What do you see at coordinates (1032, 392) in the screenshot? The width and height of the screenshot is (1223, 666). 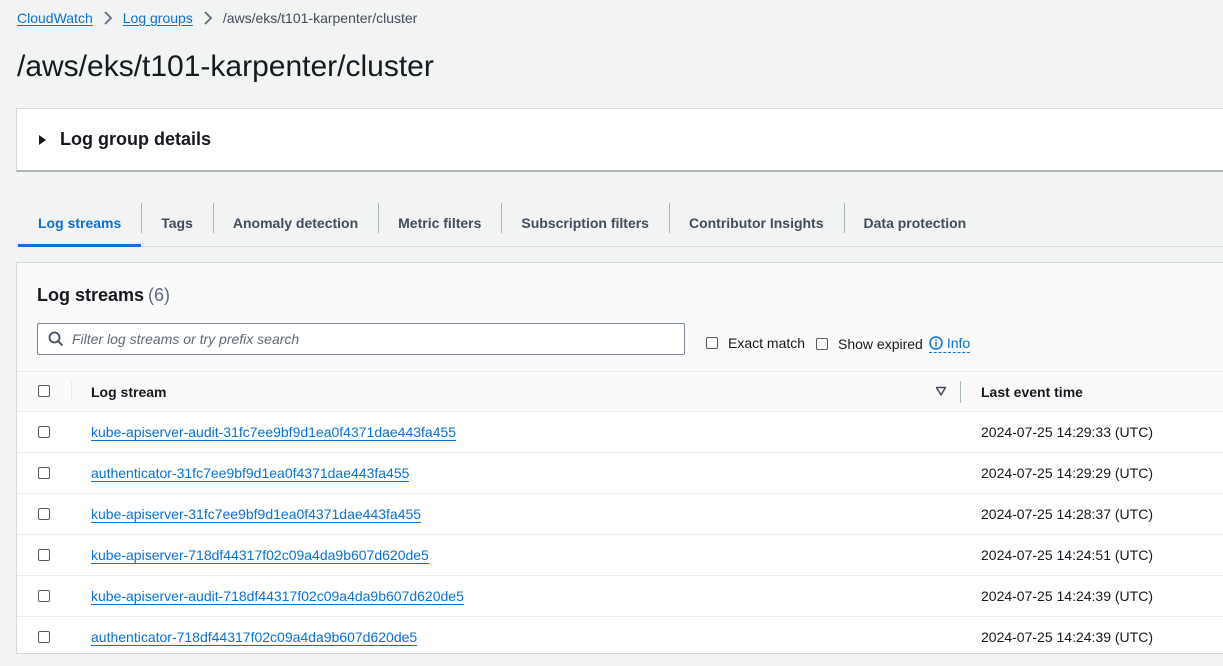 I see `column-header-last-event-time: Last event time` at bounding box center [1032, 392].